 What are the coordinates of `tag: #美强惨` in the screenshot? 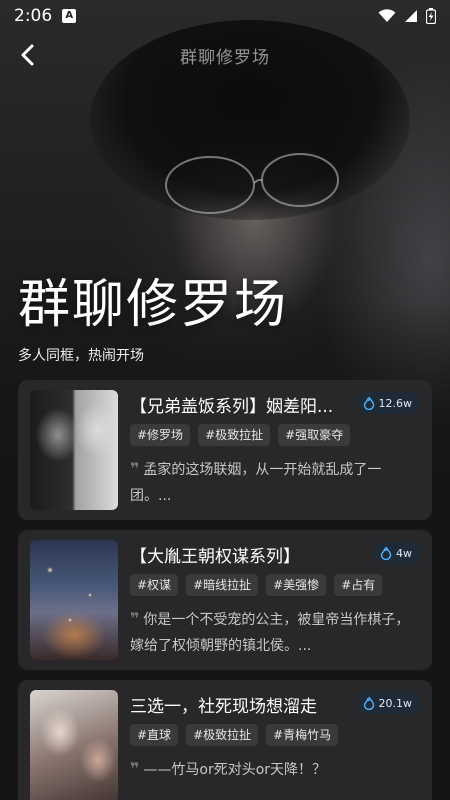 It's located at (296, 585).